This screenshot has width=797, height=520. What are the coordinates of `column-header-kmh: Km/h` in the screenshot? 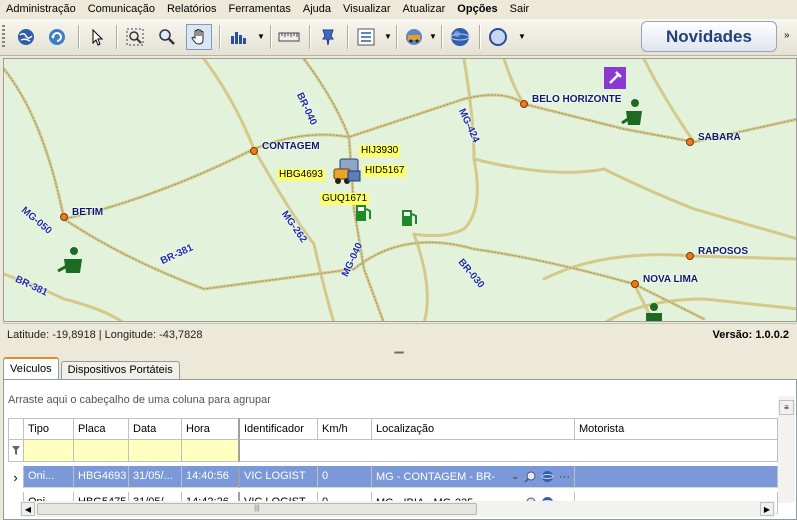 It's located at (345, 429).